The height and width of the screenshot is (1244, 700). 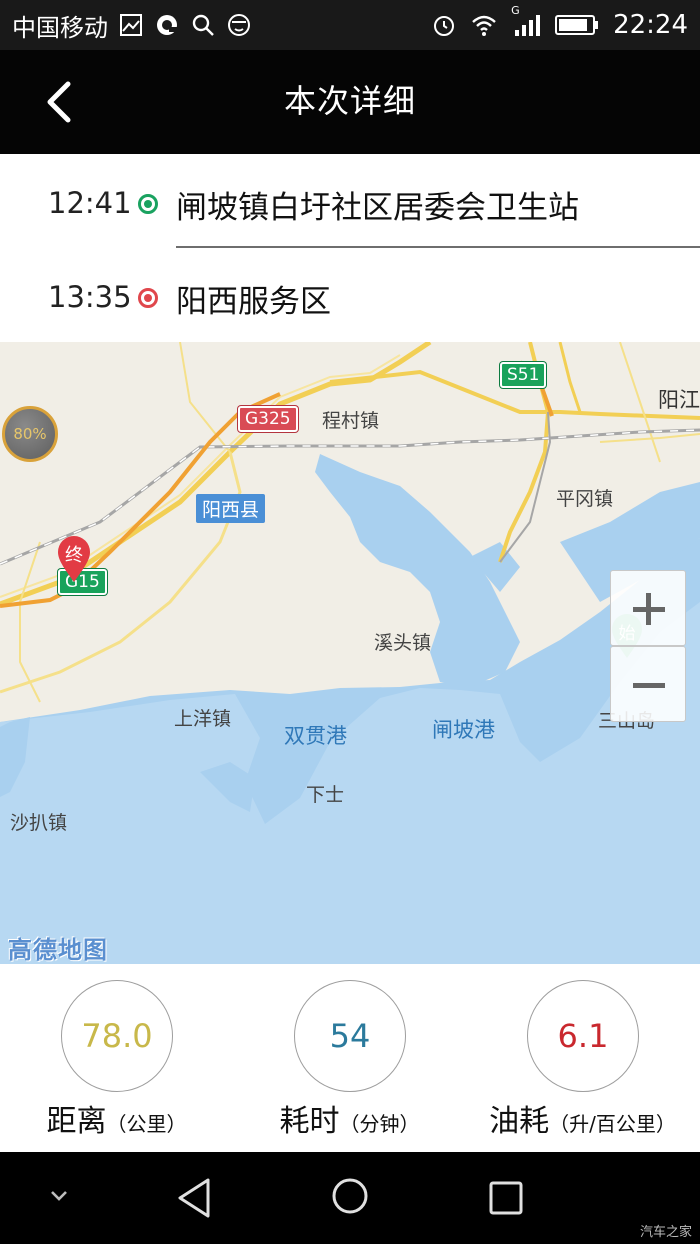 I want to click on end-marker: 终, so click(x=74, y=560).